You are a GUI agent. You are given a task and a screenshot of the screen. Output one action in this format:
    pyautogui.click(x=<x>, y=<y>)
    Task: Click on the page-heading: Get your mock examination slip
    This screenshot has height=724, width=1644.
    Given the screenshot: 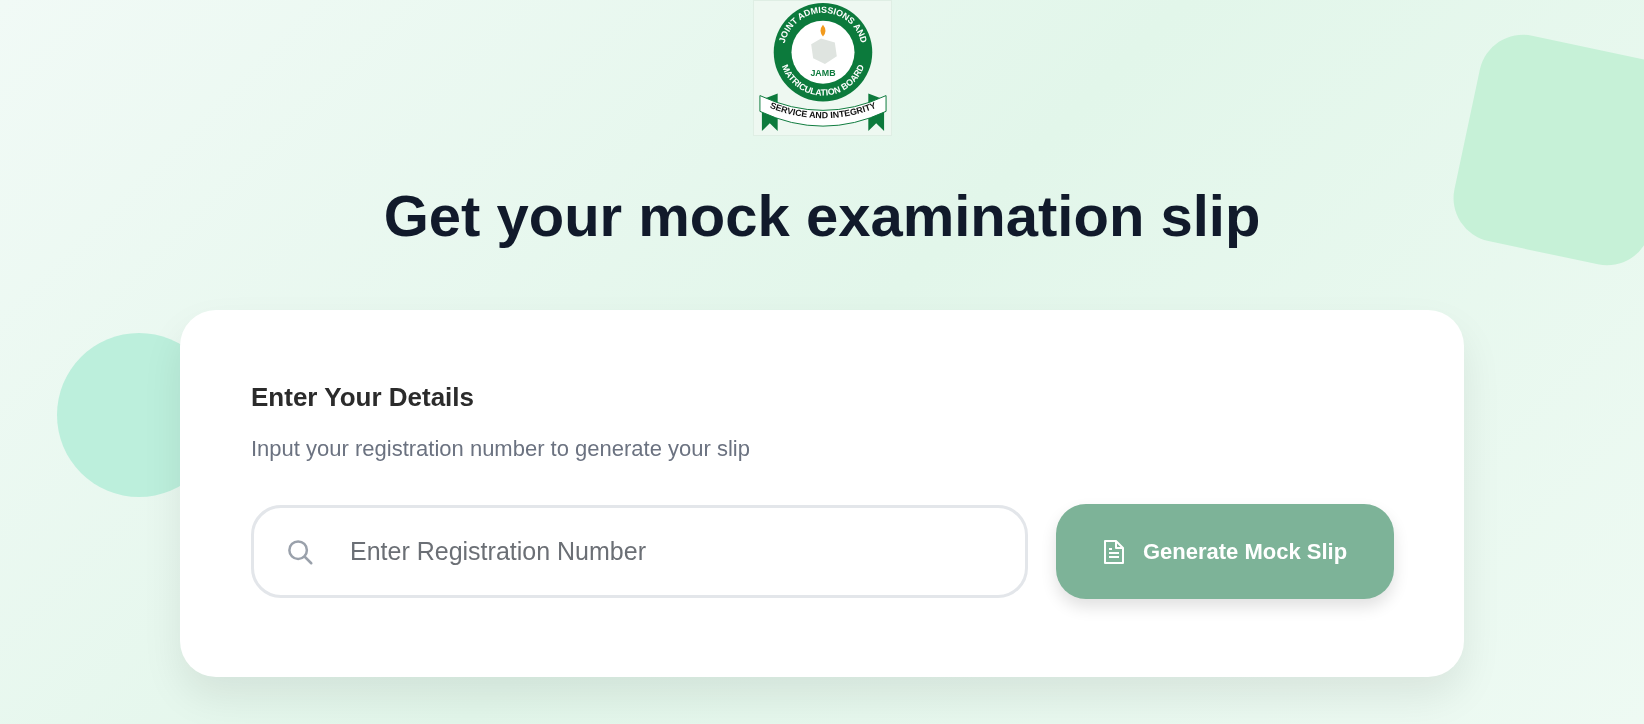 What is the action you would take?
    pyautogui.click(x=822, y=216)
    